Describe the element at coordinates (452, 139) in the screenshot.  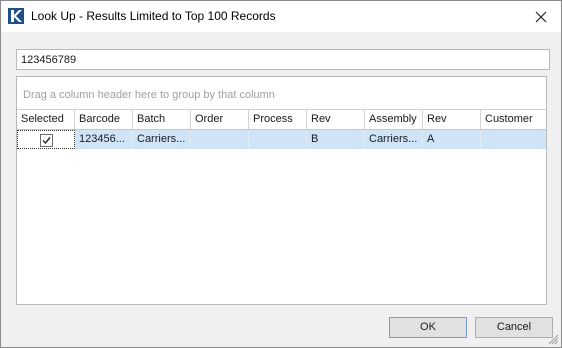
I see `assembly-rev-cell: A` at that location.